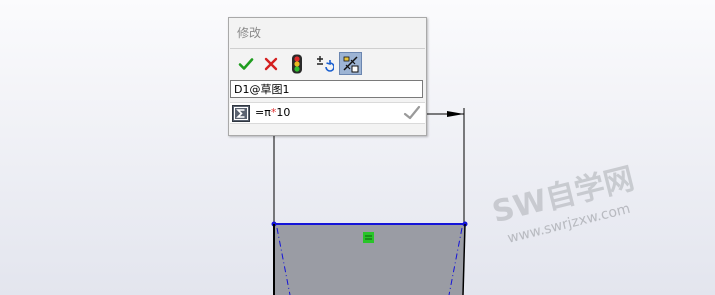 The image size is (715, 295). I want to click on plus-minus-icon, so click(325, 63).